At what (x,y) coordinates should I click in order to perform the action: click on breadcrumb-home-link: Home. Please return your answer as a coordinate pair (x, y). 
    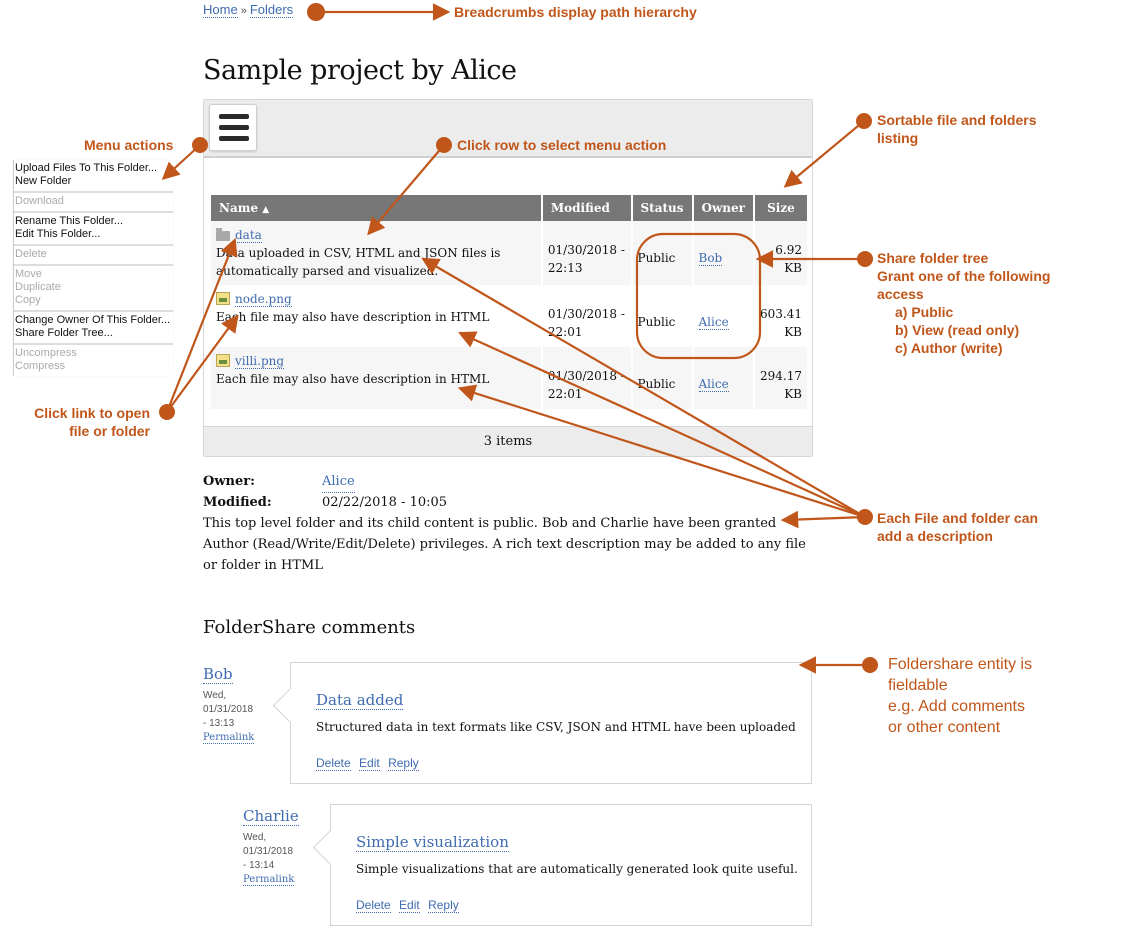
    Looking at the image, I should click on (220, 10).